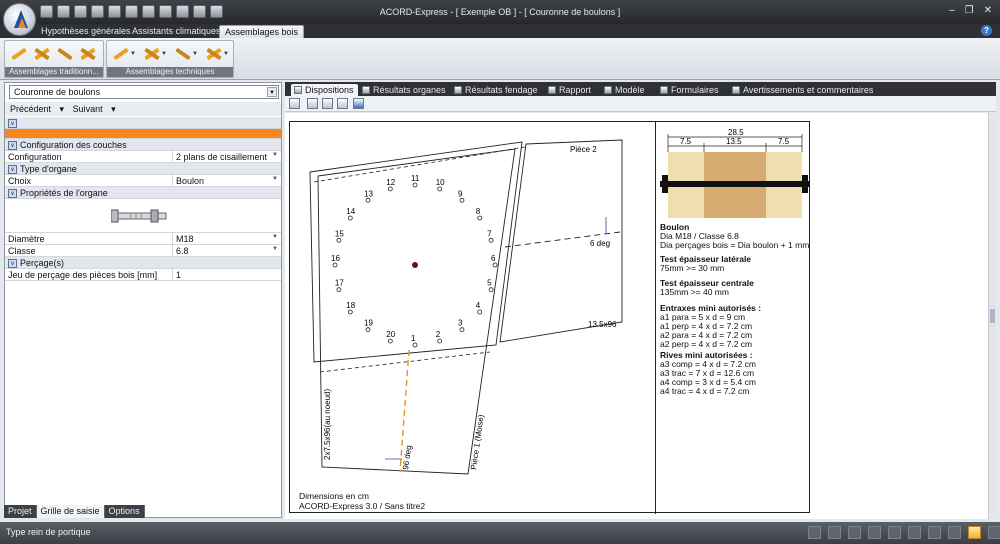  What do you see at coordinates (934, 532) in the screenshot?
I see `layers-icon` at bounding box center [934, 532].